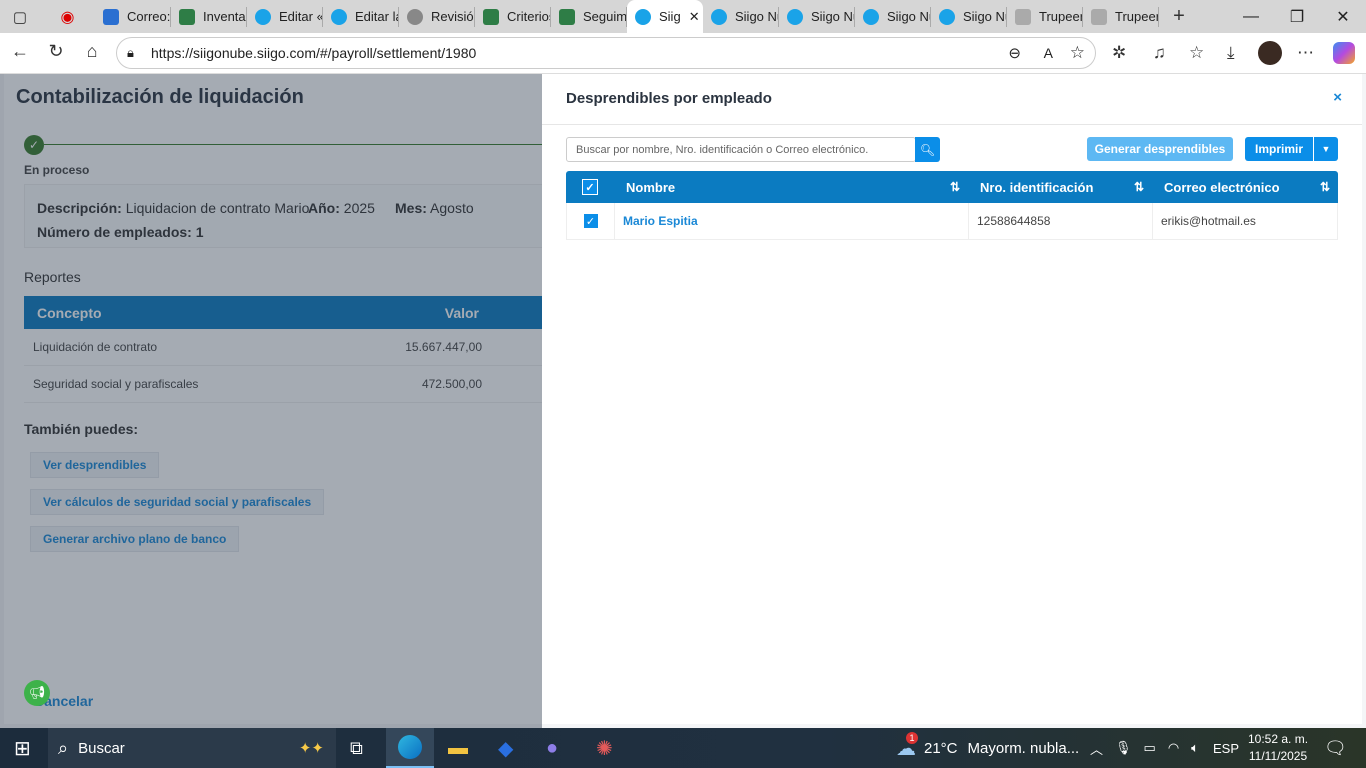  Describe the element at coordinates (361, 16) in the screenshot. I see `browser-tab: Editar la` at that location.